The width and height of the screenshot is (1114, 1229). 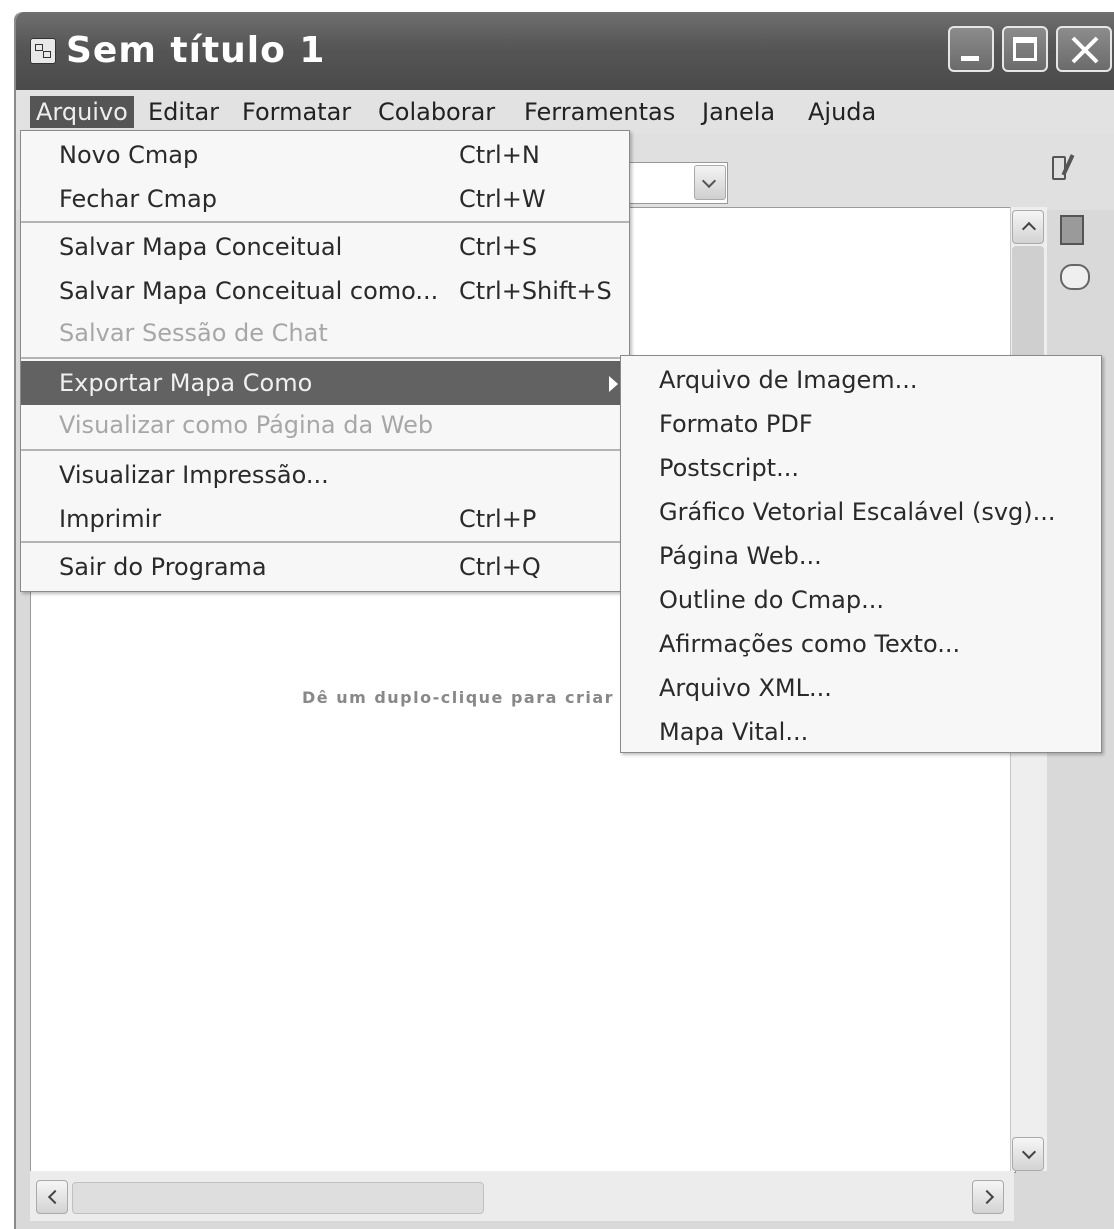 I want to click on menu-editar: Editar, so click(x=183, y=112).